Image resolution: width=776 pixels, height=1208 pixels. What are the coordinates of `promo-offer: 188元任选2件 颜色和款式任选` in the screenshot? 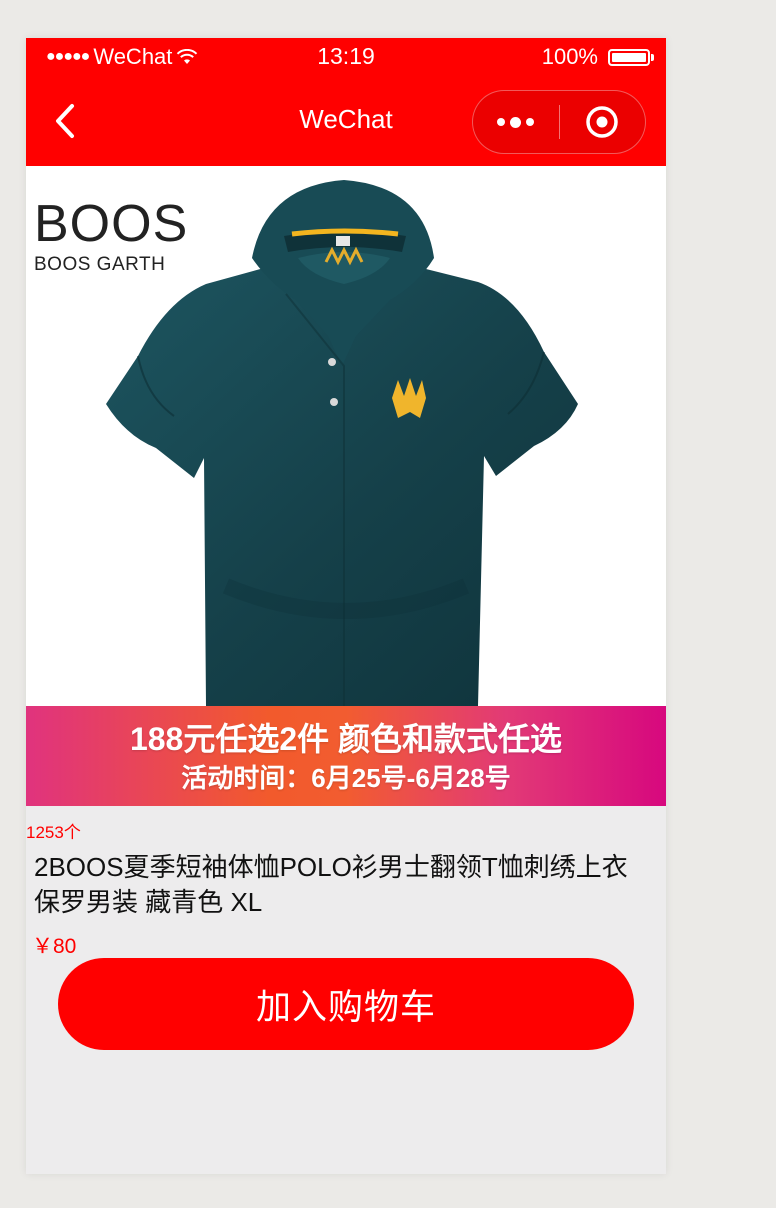 It's located at (346, 739).